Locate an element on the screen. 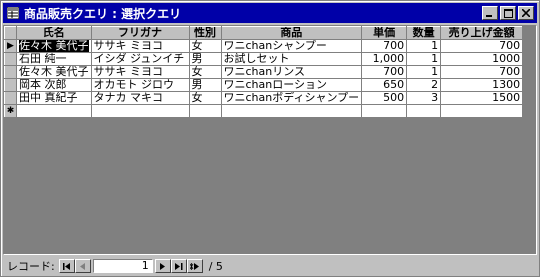  first-record-button is located at coordinates (66, 266).